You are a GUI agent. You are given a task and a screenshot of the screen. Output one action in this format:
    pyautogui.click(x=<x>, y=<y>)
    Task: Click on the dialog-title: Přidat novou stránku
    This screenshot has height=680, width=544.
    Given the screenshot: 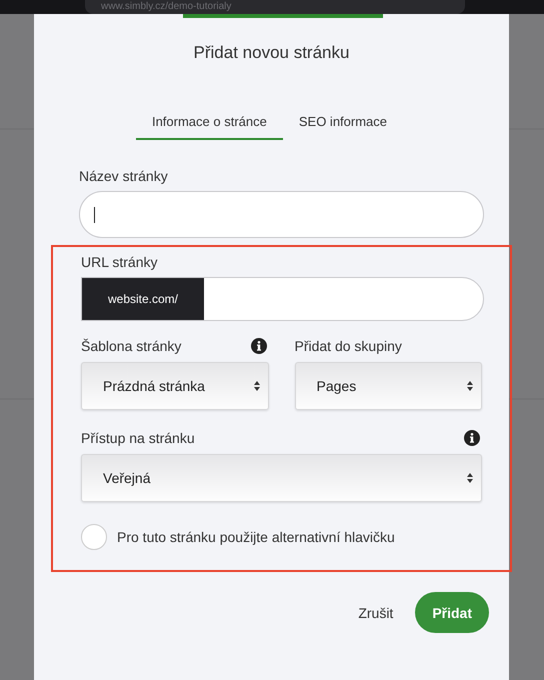 What is the action you would take?
    pyautogui.click(x=271, y=53)
    